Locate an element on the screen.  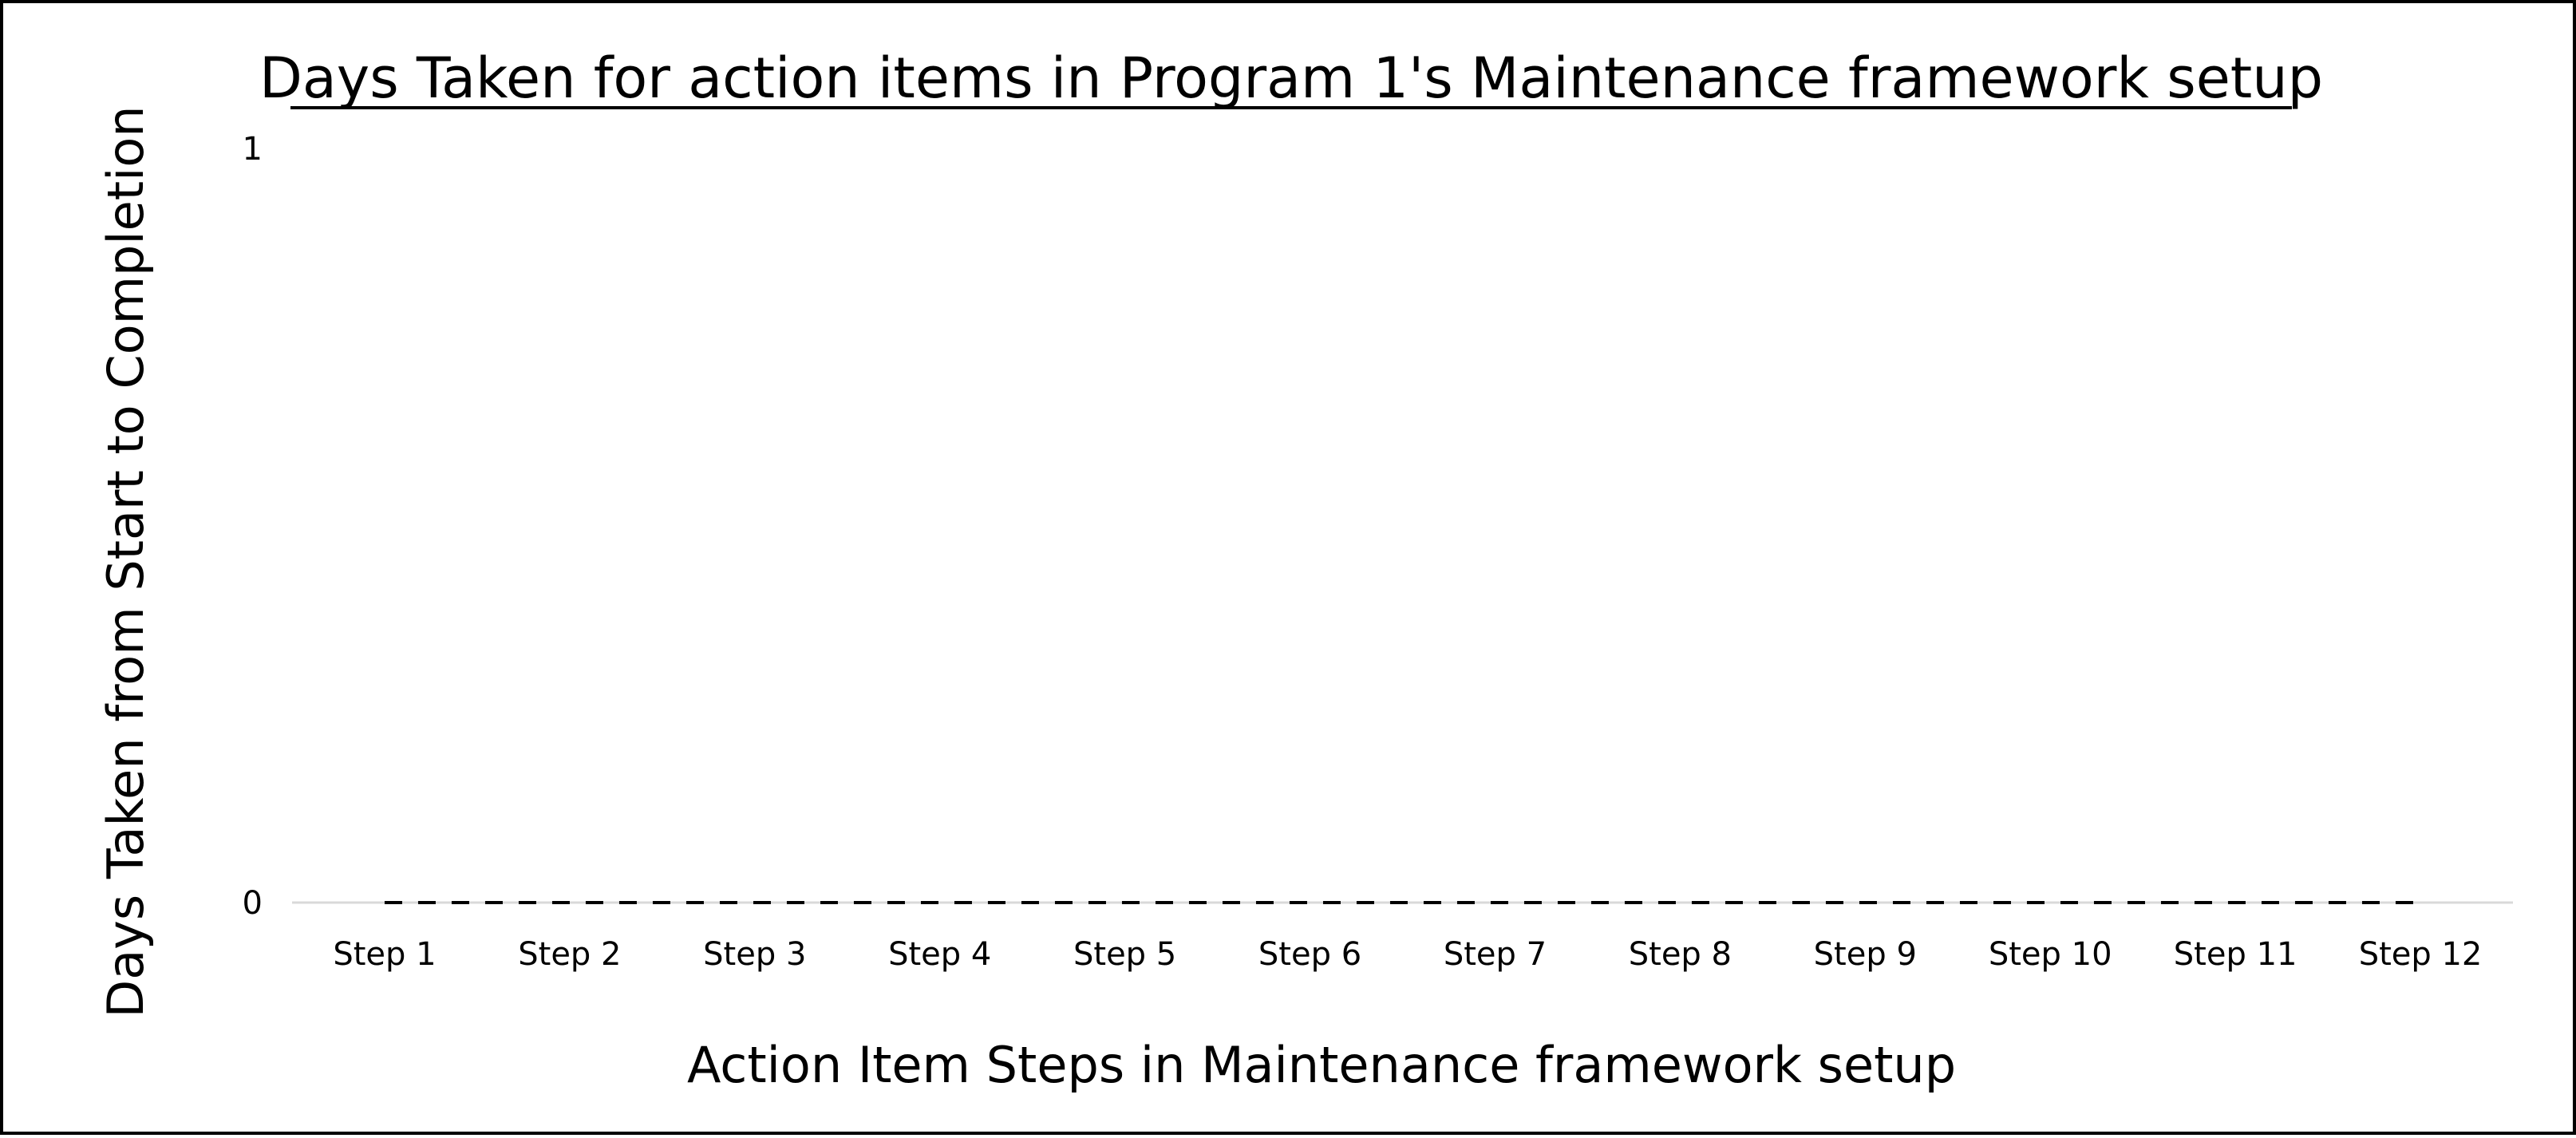
x-tick-label: Step 12 is located at coordinates (2421, 954).